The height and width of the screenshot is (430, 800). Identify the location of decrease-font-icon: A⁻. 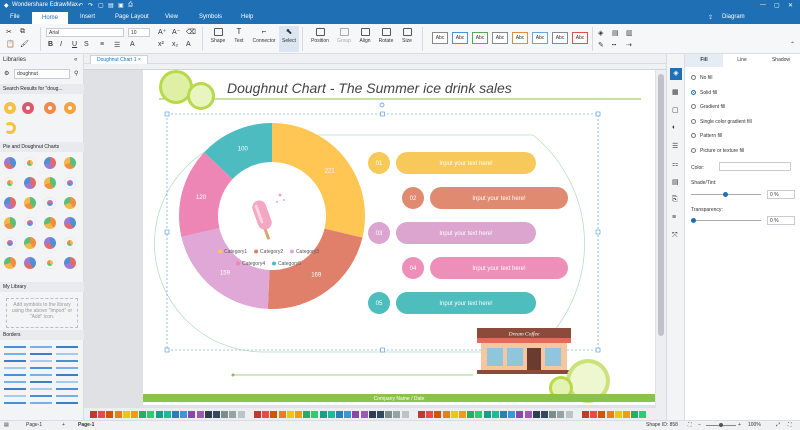
(176, 32).